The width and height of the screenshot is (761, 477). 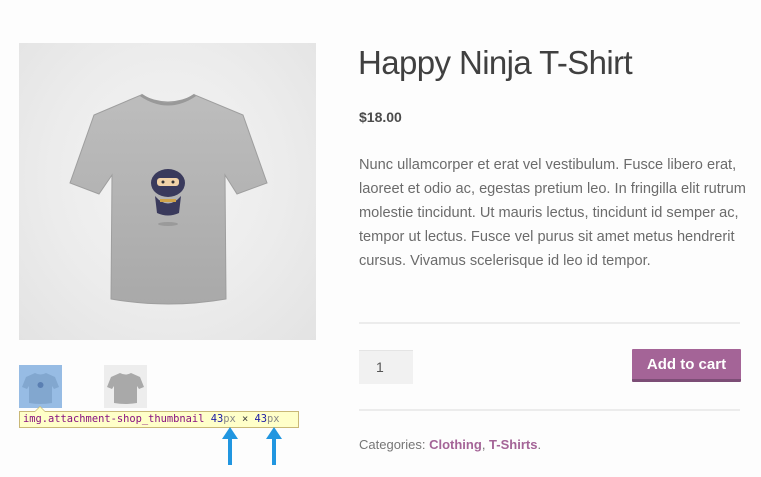 I want to click on product-price: $18.00, so click(x=380, y=117).